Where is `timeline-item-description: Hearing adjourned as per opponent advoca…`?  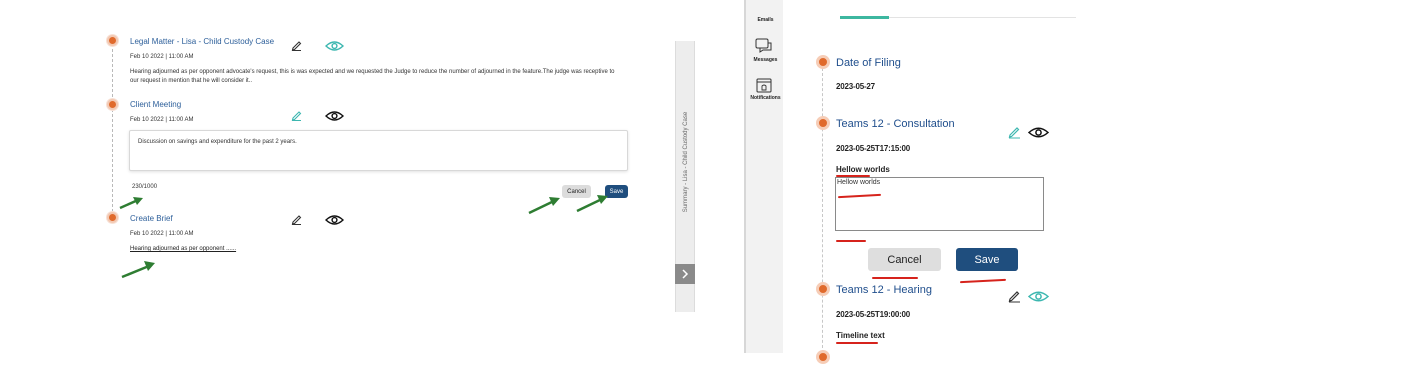
timeline-item-description: Hearing adjourned as per opponent advoca… is located at coordinates (372, 76).